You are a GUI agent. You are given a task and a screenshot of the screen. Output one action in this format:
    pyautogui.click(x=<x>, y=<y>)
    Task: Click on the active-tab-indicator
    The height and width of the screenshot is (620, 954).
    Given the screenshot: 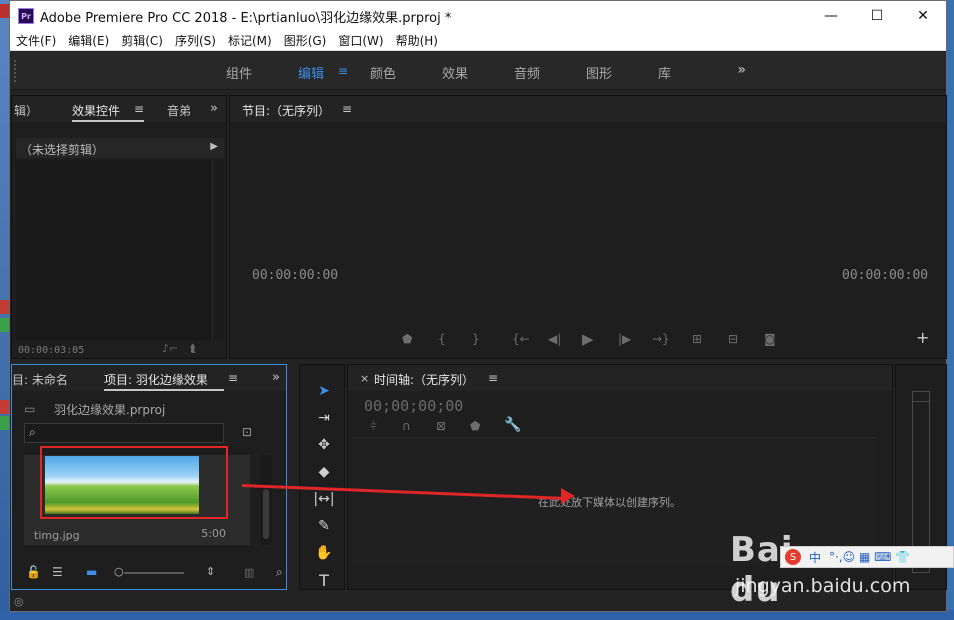 What is the action you would take?
    pyautogui.click(x=108, y=121)
    